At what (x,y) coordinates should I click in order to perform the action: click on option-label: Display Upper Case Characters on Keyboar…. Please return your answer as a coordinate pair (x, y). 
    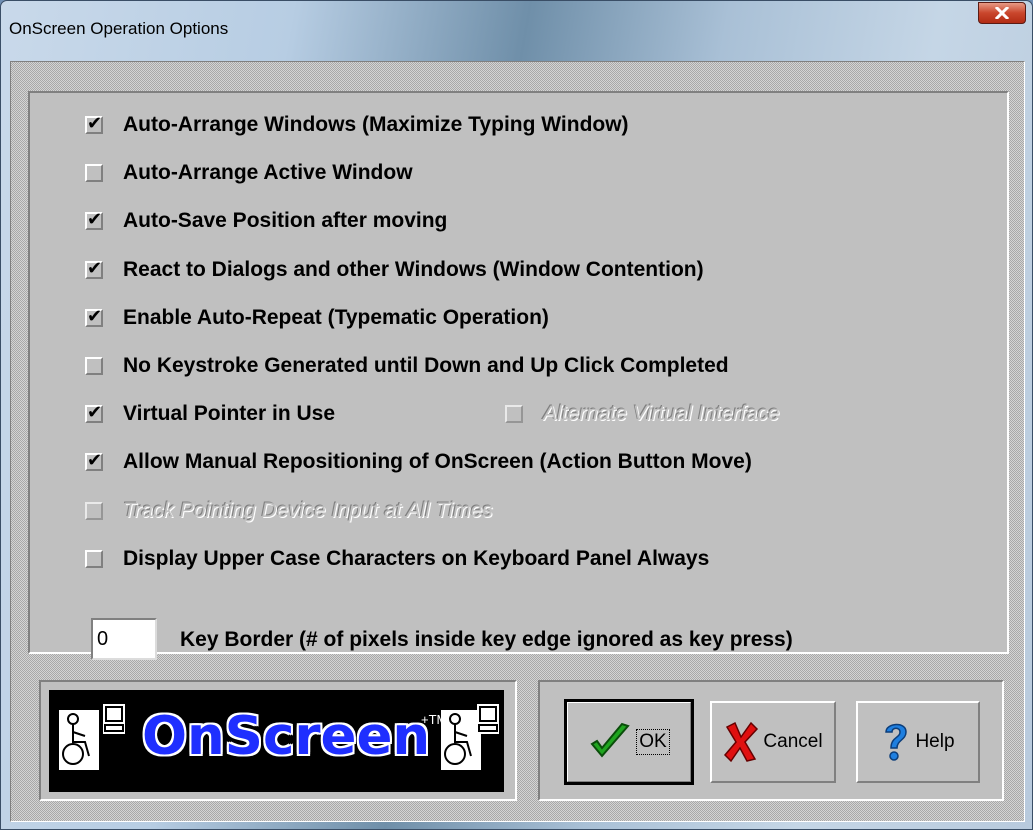
    Looking at the image, I should click on (416, 558).